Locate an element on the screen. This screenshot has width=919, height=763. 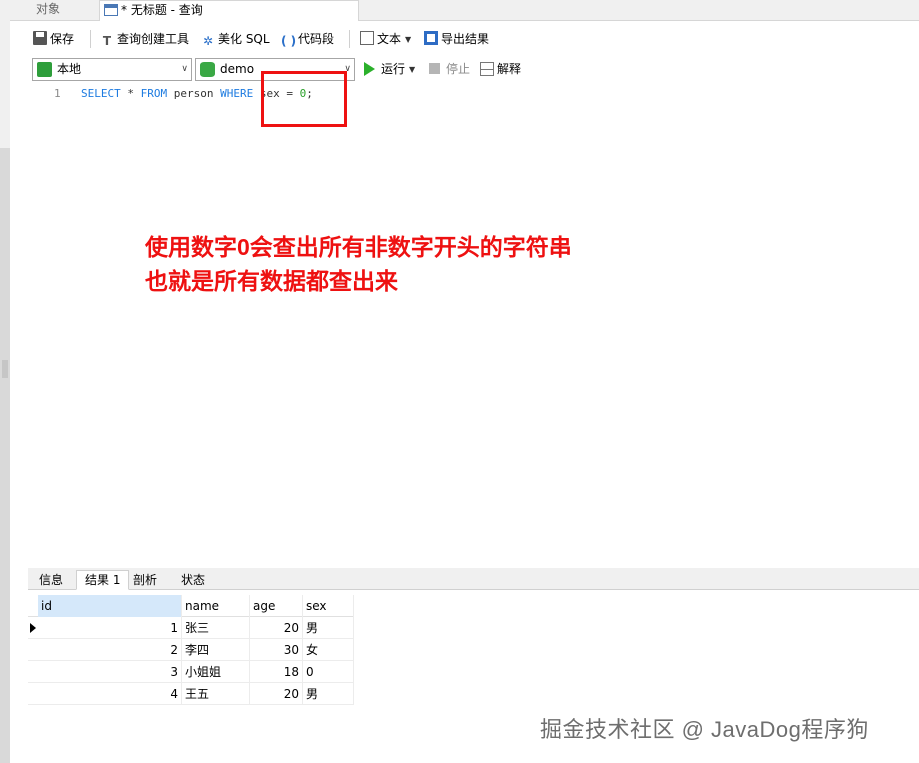
export-results-button: 导出结果 is located at coordinates (456, 39).